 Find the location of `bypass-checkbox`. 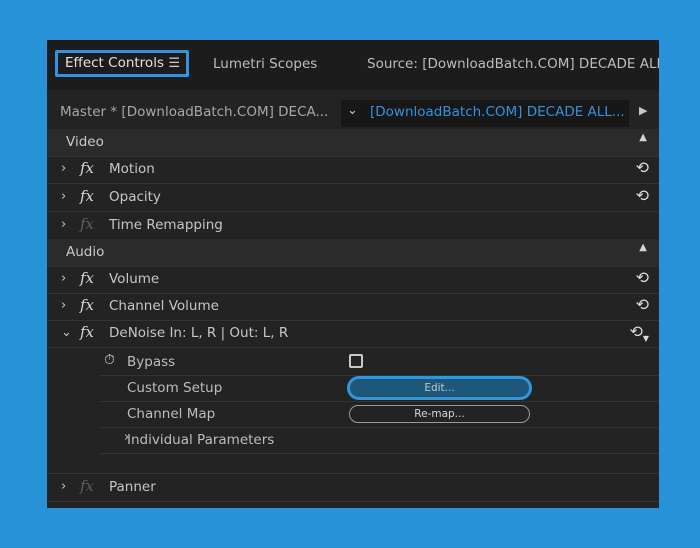

bypass-checkbox is located at coordinates (356, 361).